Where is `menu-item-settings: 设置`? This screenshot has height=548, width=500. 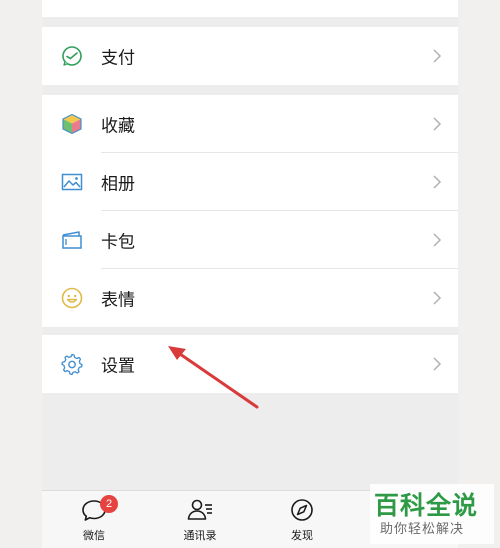
menu-item-settings: 设置 is located at coordinates (250, 364).